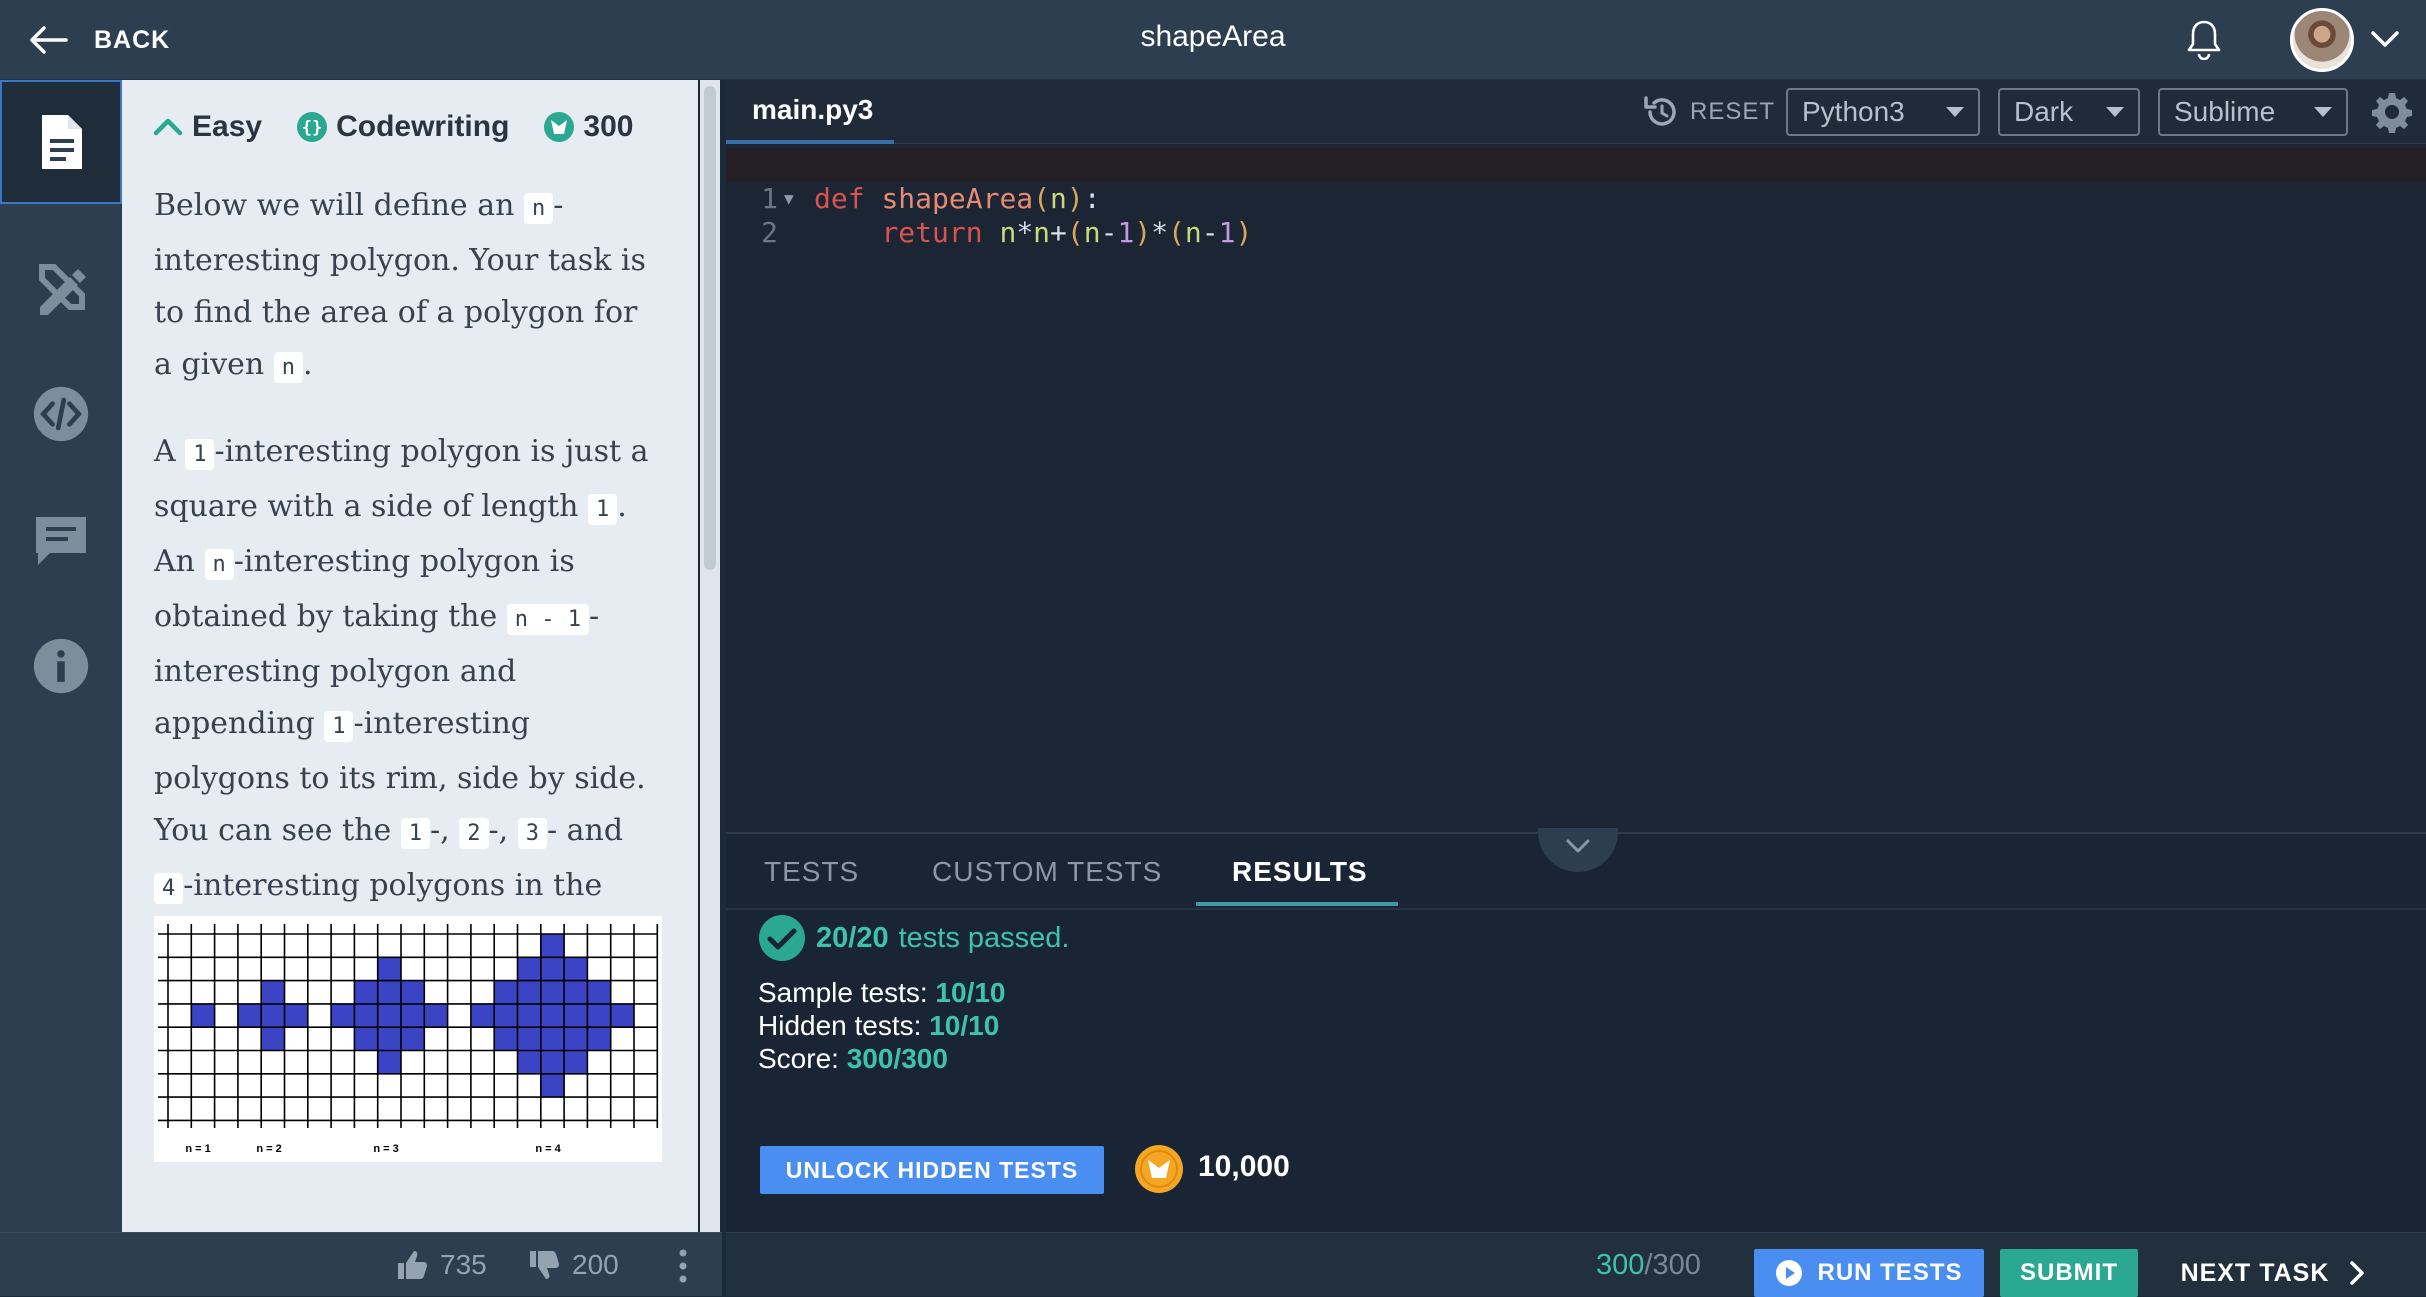 This screenshot has height=1297, width=2426. What do you see at coordinates (197, 1149) in the screenshot?
I see `polygon-label: n = 1` at bounding box center [197, 1149].